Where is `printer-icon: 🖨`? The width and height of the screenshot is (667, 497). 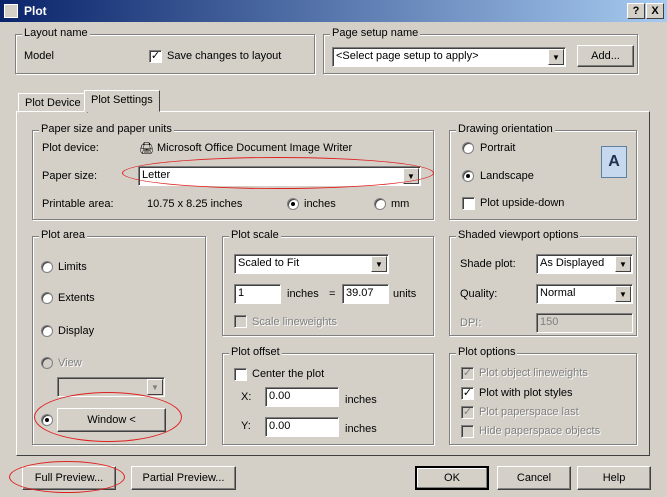 printer-icon: 🖨 is located at coordinates (147, 148).